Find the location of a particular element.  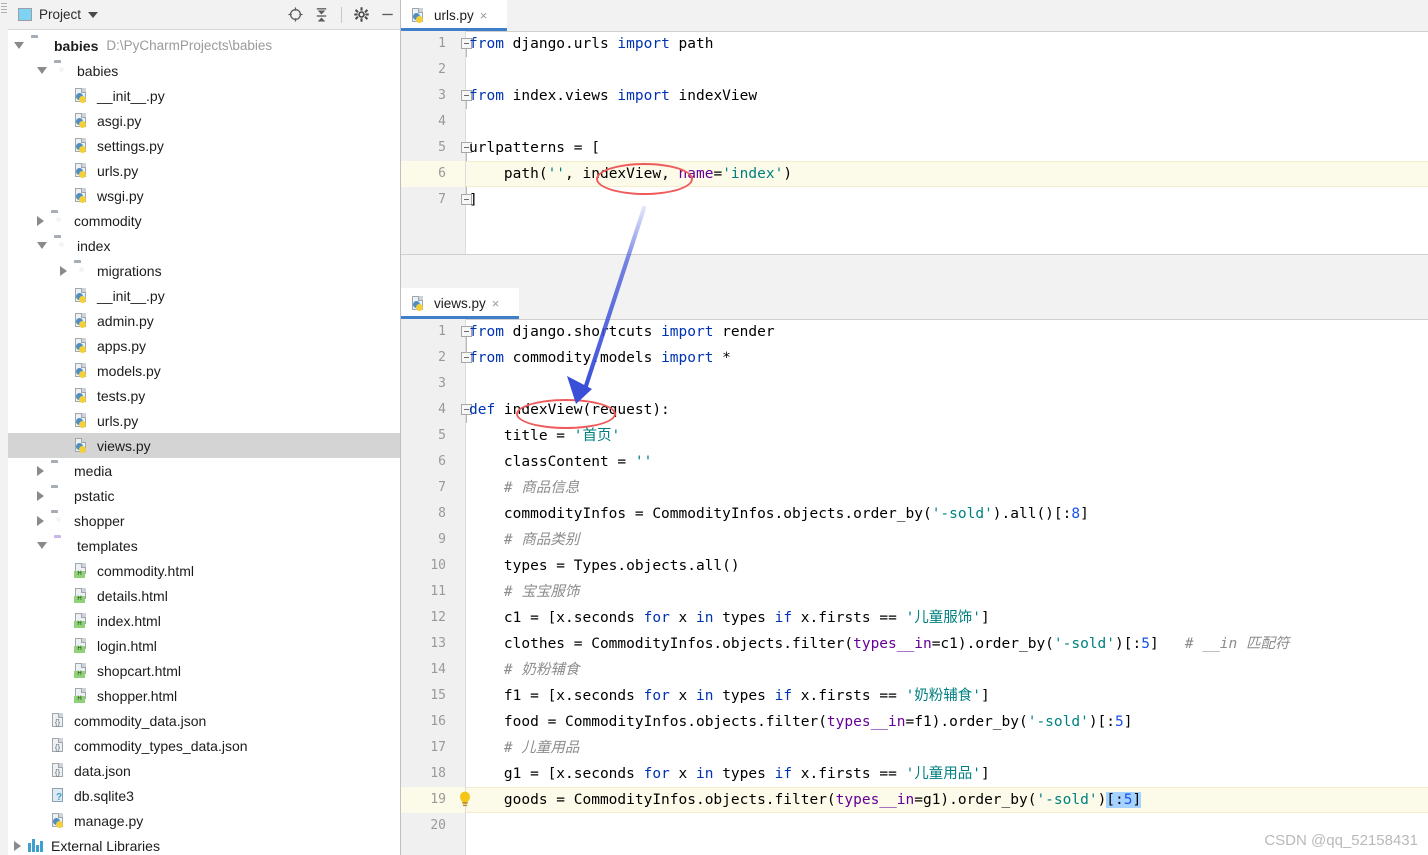

tree-row: {} commodity_data.json is located at coordinates (204, 720).